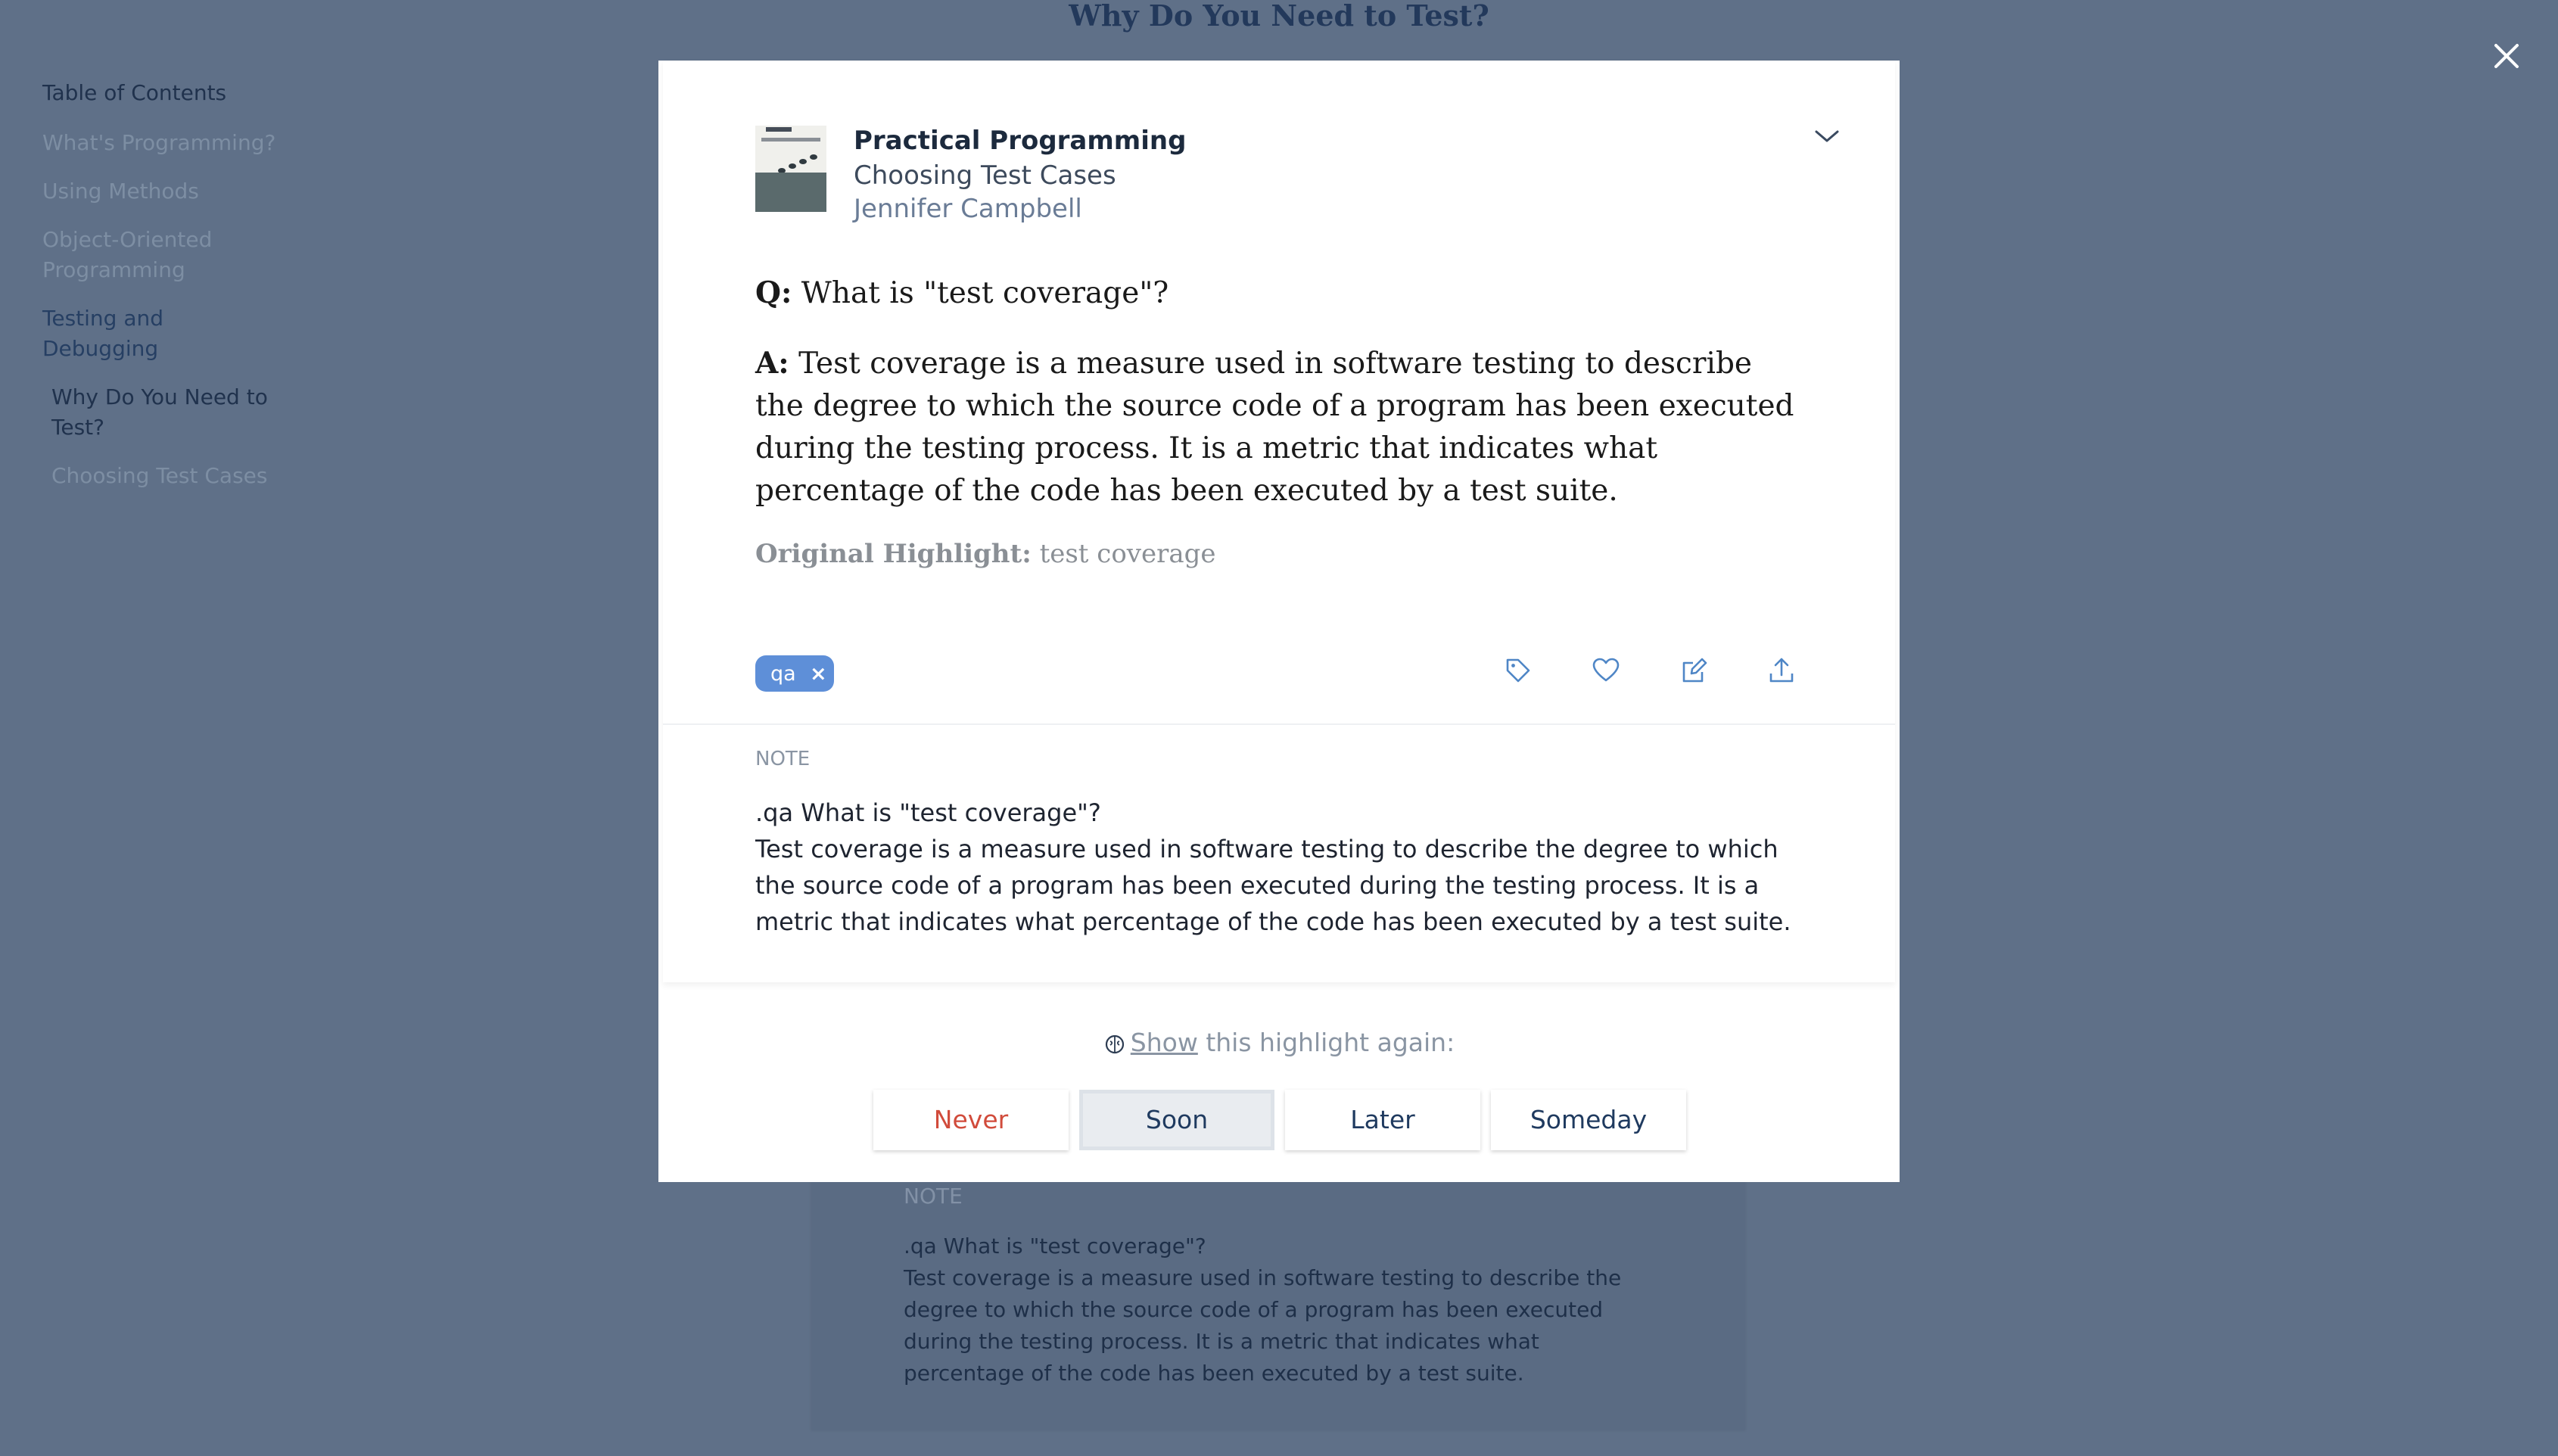 The height and width of the screenshot is (1456, 2558). Describe the element at coordinates (1827, 136) in the screenshot. I see `chevron-down-icon` at that location.